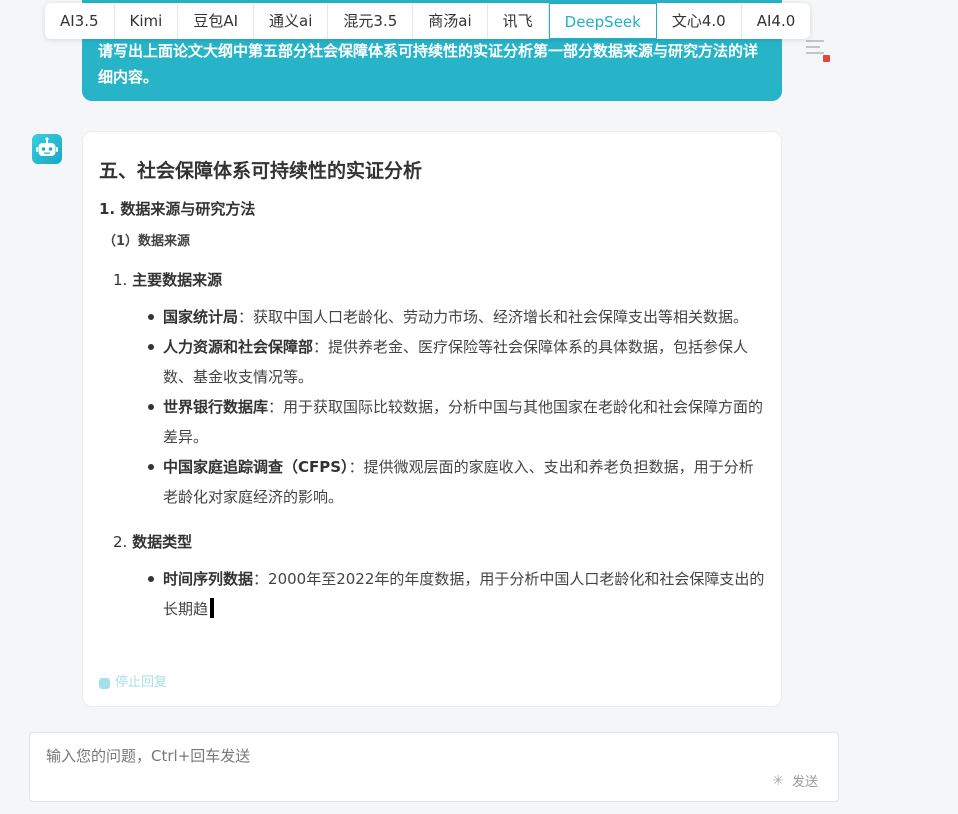  What do you see at coordinates (804, 782) in the screenshot?
I see `send-label: 发送` at bounding box center [804, 782].